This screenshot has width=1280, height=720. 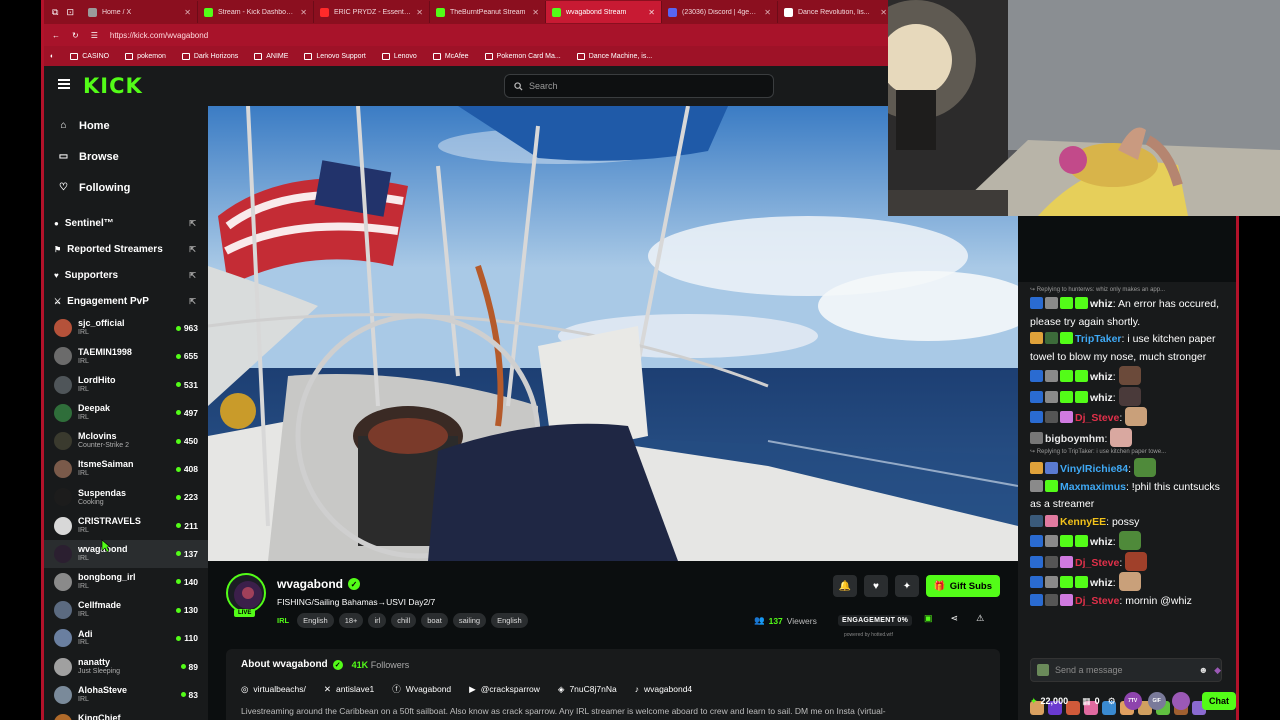 I want to click on chat-username: KennyEE, so click(x=1083, y=522).